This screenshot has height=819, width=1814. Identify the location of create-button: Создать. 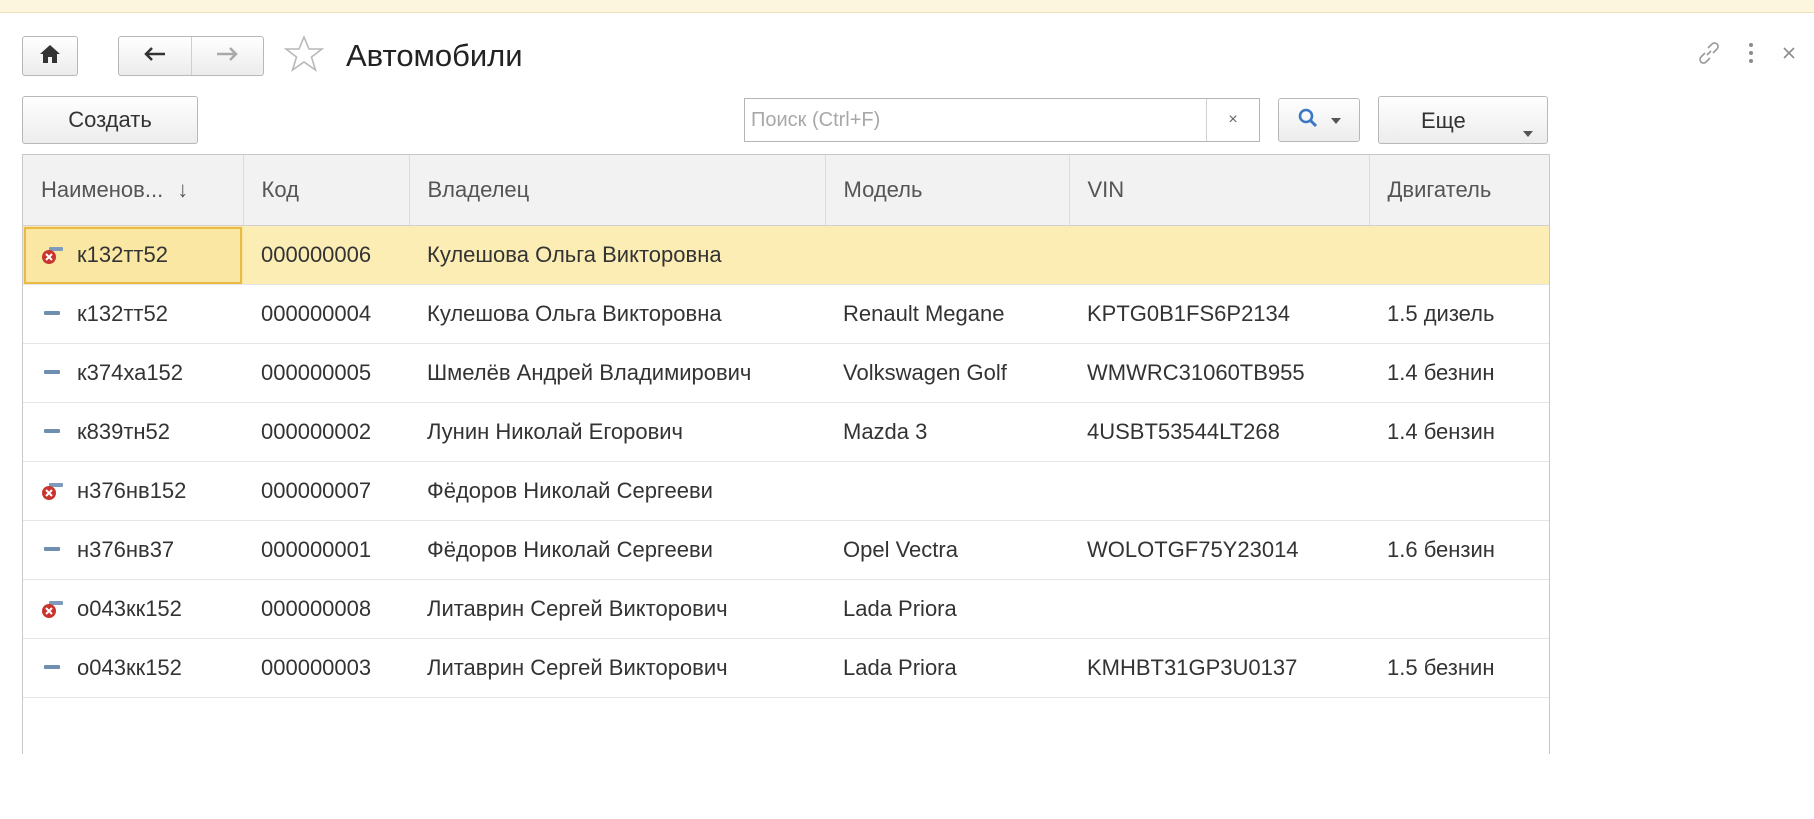
(110, 120).